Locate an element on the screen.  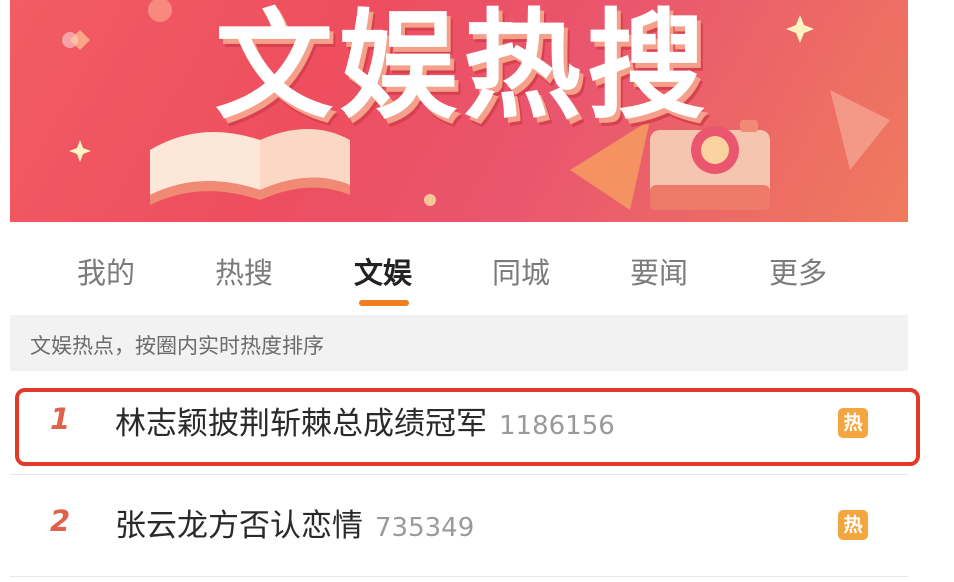
topic-text: 张云龙方否认恋情 is located at coordinates (239, 526).